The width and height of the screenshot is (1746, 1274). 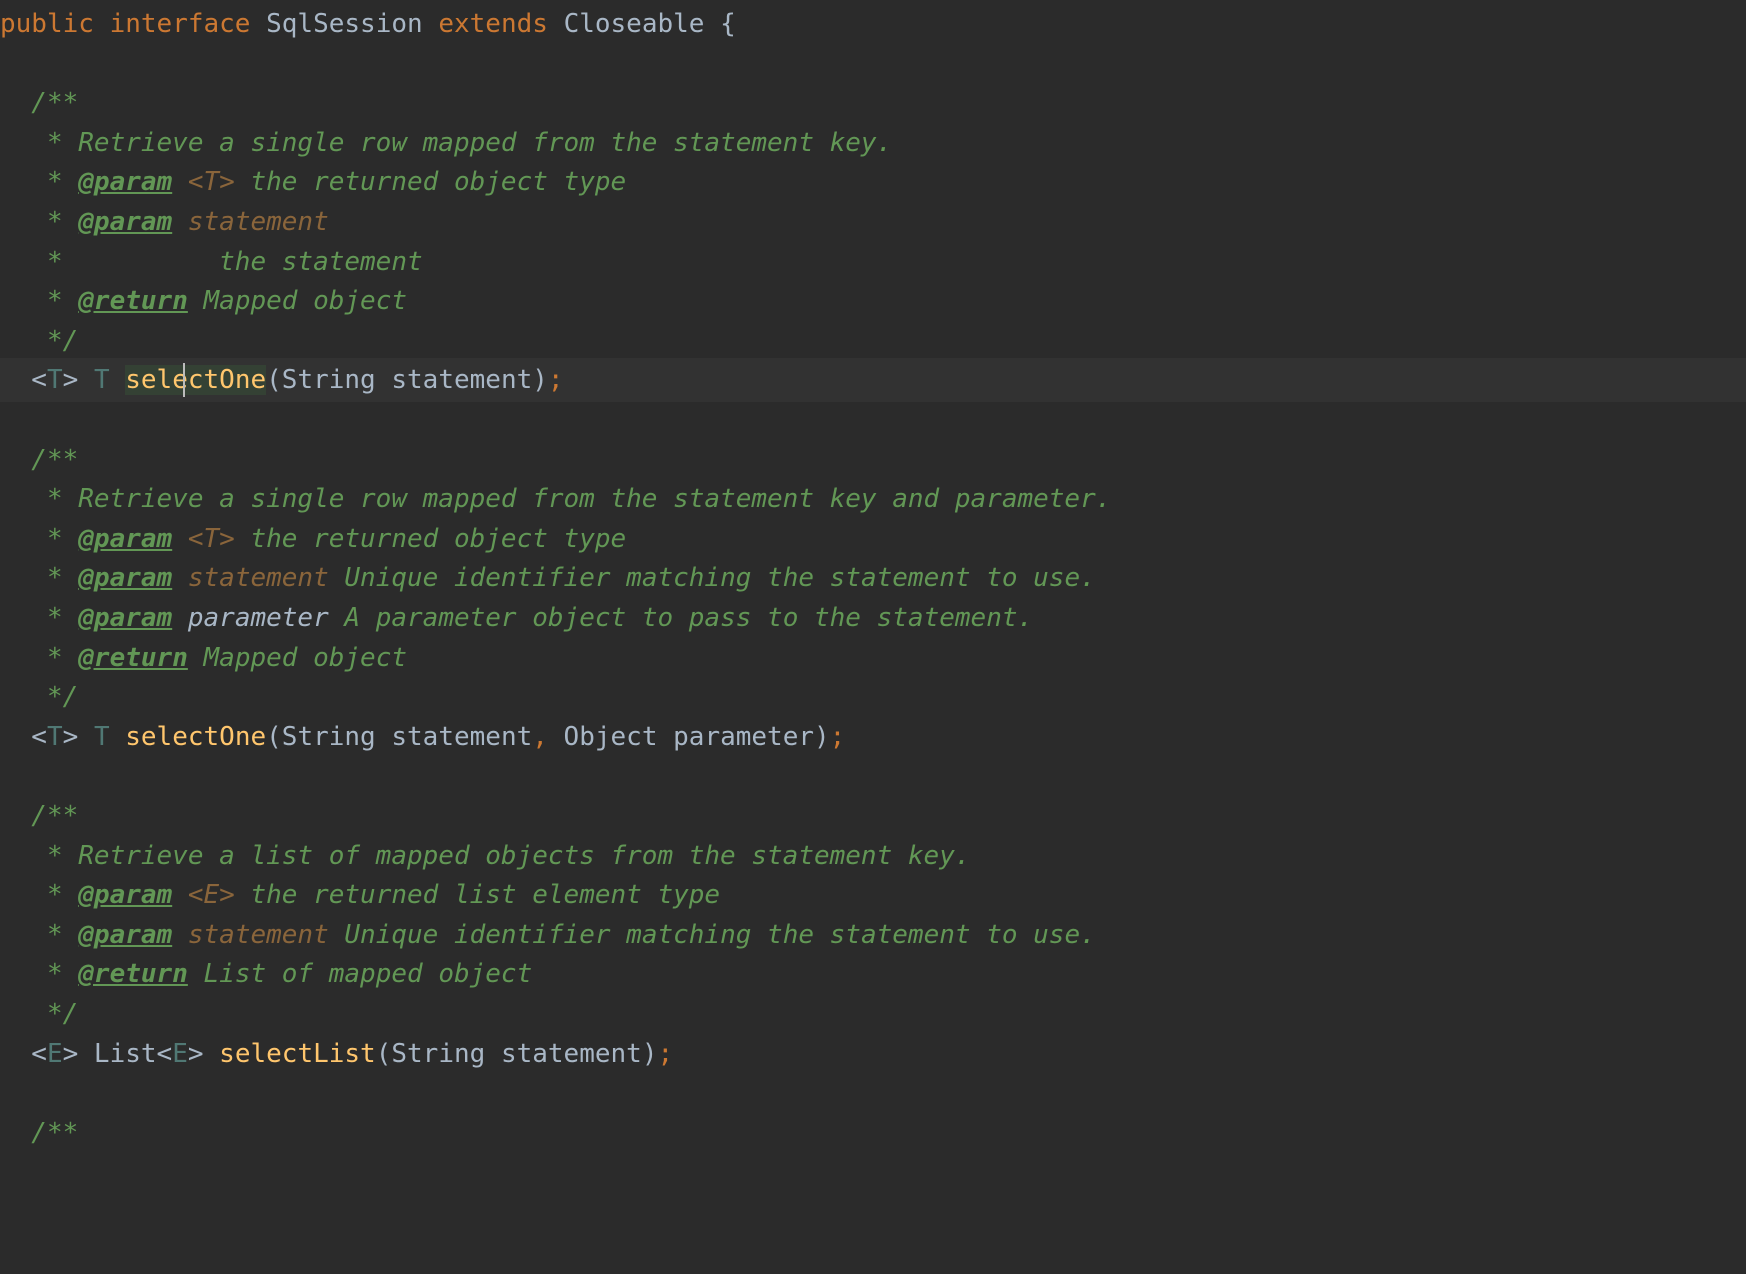 I want to click on method-name: selectList, so click(x=297, y=1053).